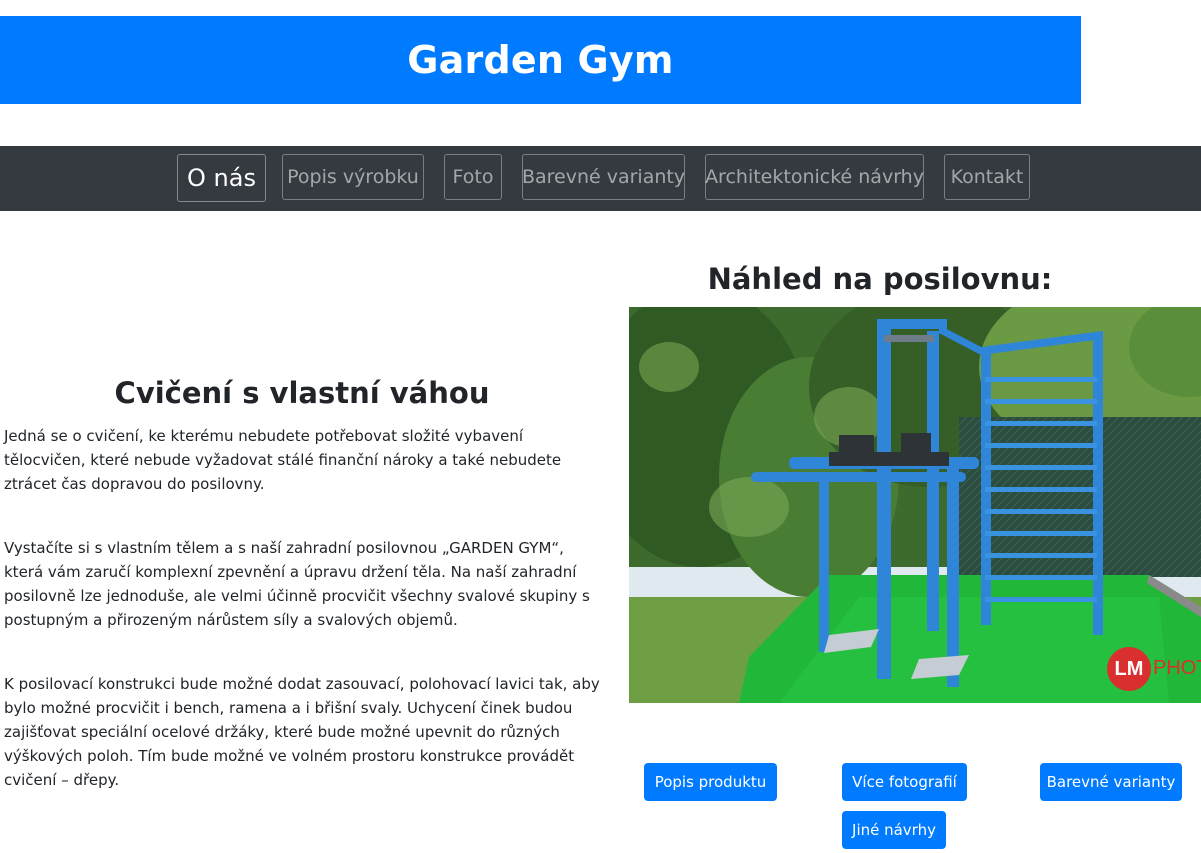 This screenshot has height=853, width=1201. I want to click on color-variants-button: Barevné varianty, so click(1111, 782).